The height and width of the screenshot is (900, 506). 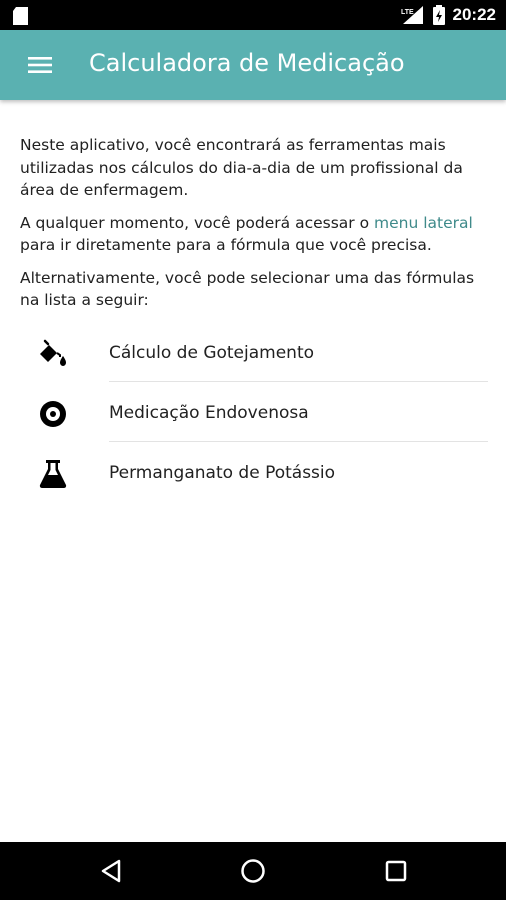 I want to click on formula-item-label: Cálculo de Gotejamento, so click(x=212, y=353).